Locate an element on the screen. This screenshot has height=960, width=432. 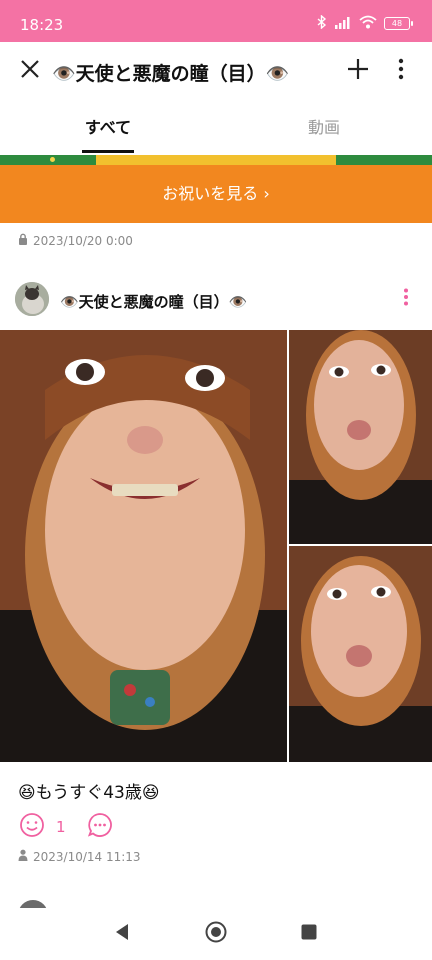
home-icon is located at coordinates (216, 934).